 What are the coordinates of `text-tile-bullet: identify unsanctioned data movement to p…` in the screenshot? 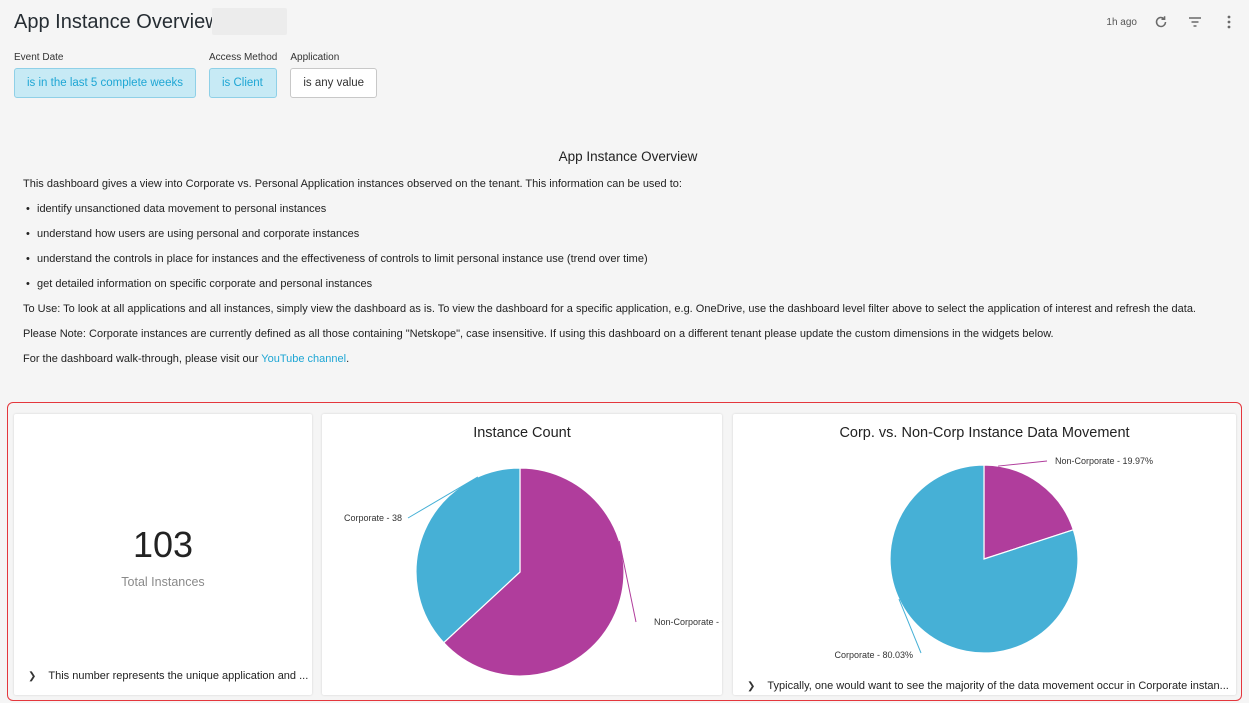 It's located at (628, 209).